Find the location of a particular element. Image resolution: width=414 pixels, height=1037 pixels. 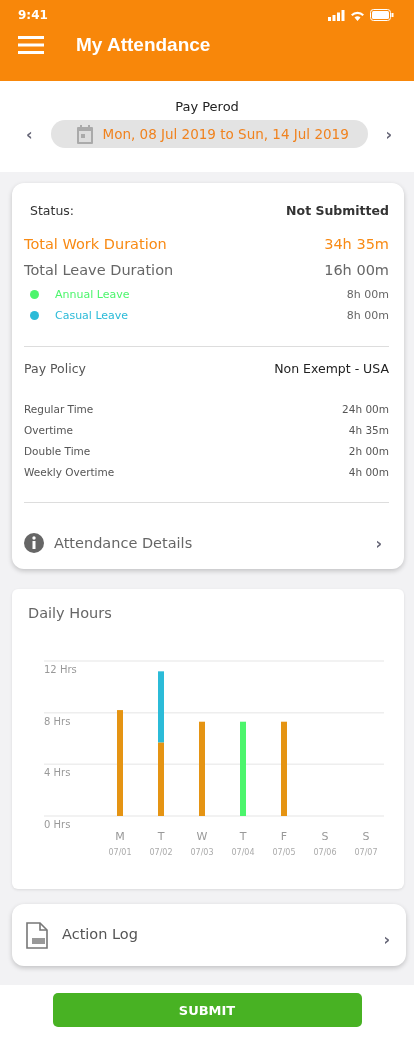

next-button: › is located at coordinates (388, 134).